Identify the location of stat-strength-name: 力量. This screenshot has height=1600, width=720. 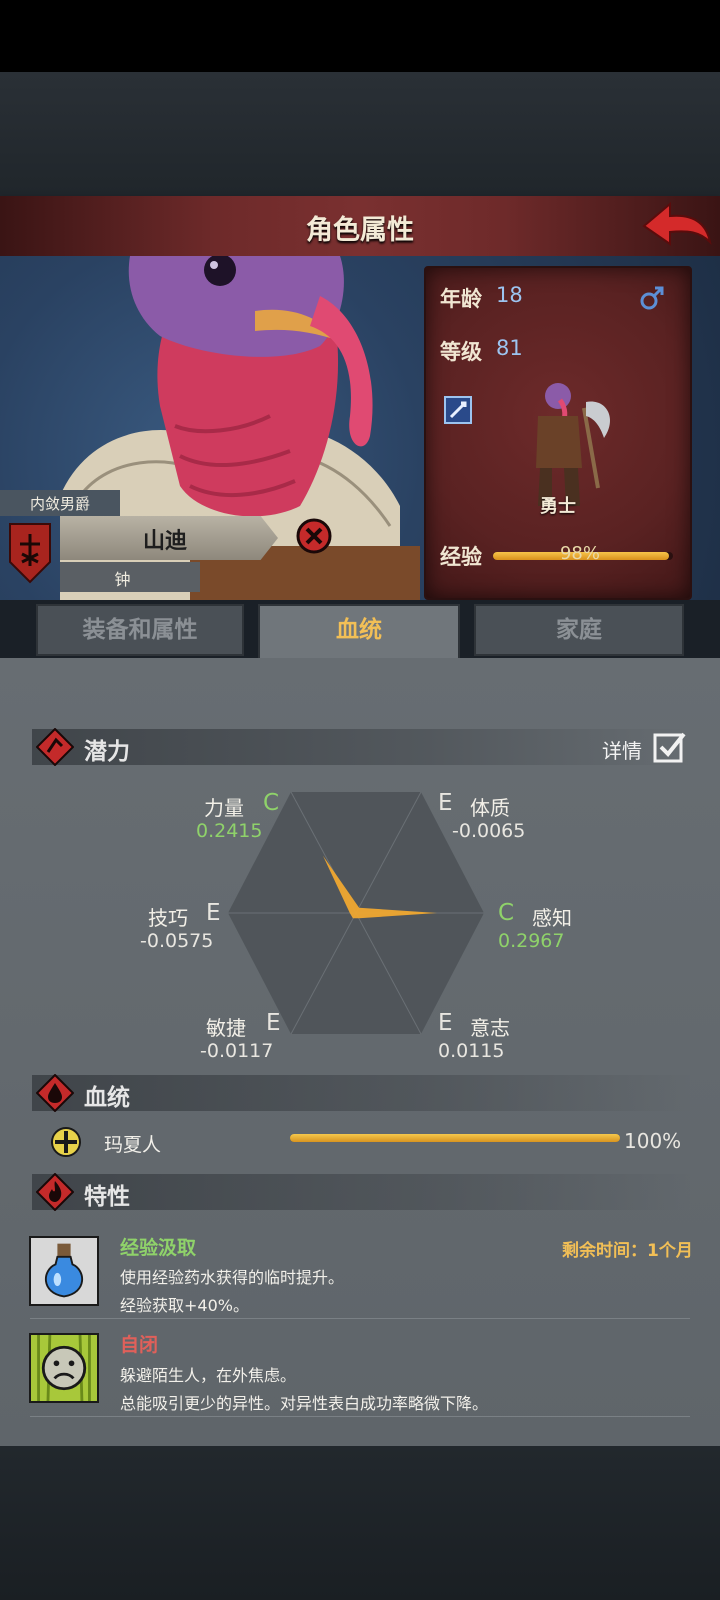
(224, 808).